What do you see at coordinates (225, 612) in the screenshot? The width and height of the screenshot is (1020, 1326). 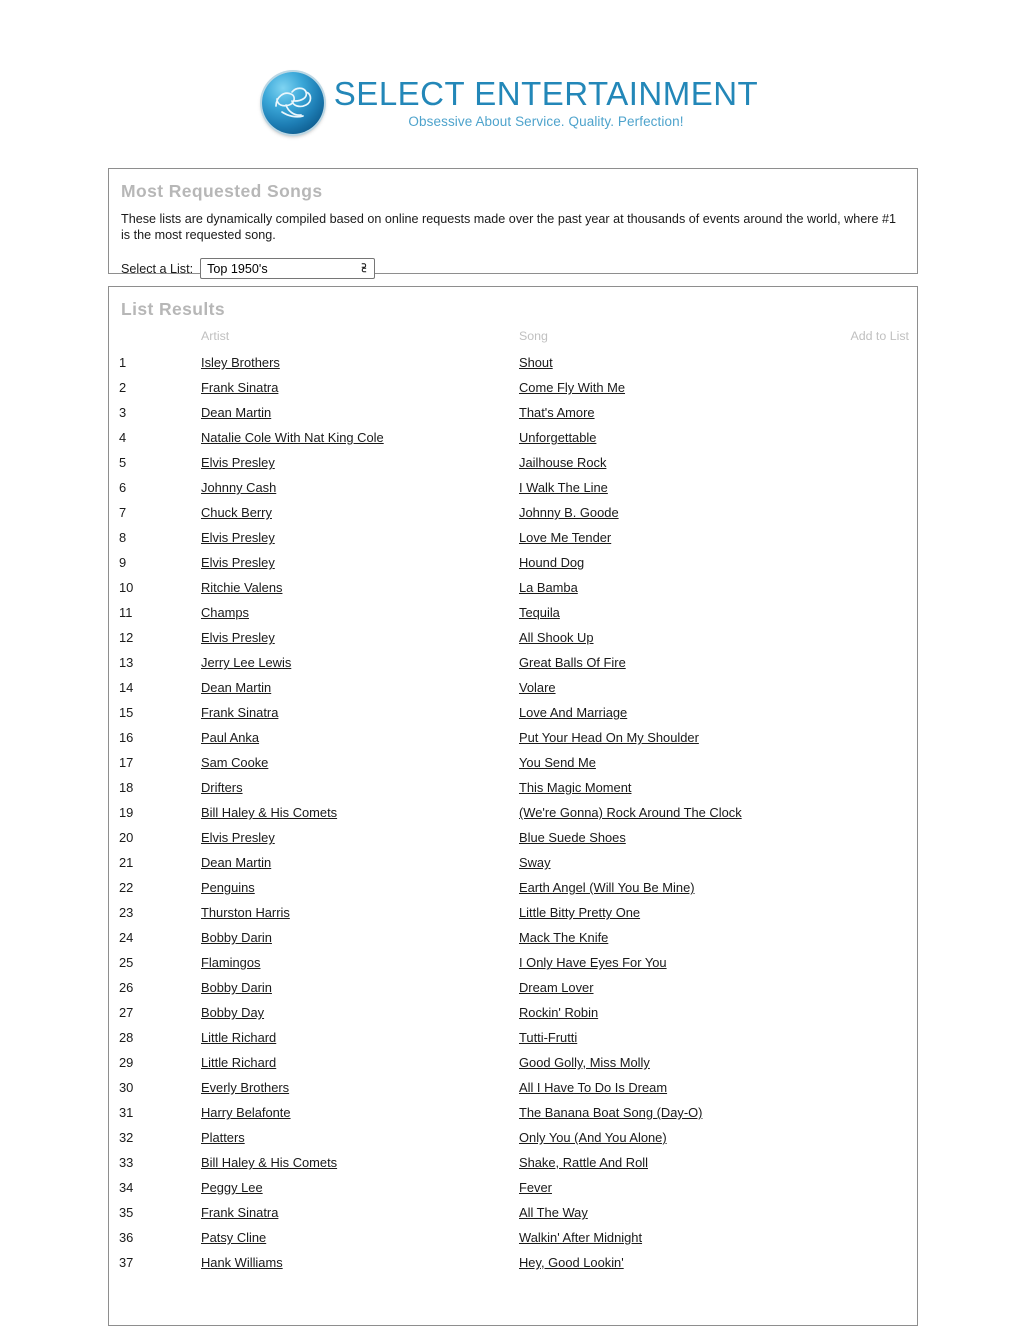 I see `artist-link: Champs` at bounding box center [225, 612].